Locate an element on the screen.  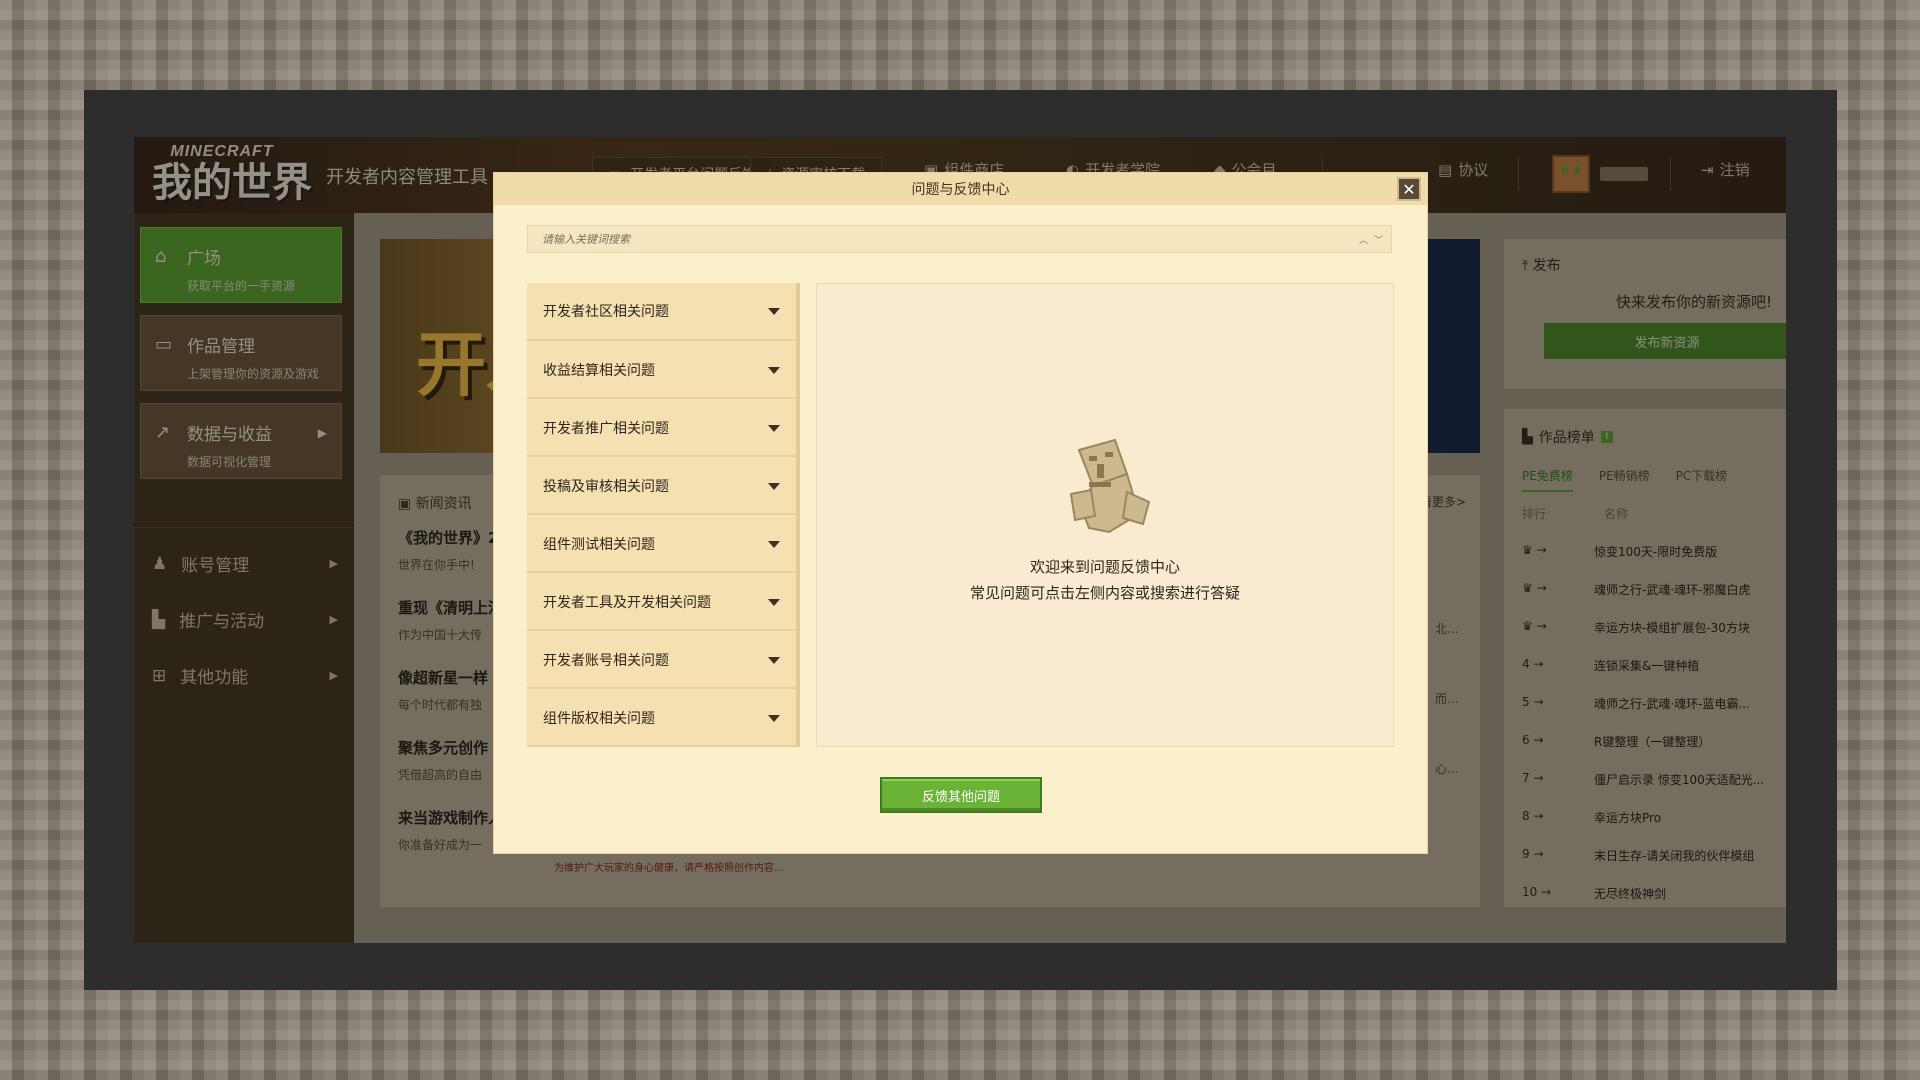
sidebar-item-account: ♟ 账号管理 ▶ is located at coordinates (245, 564).